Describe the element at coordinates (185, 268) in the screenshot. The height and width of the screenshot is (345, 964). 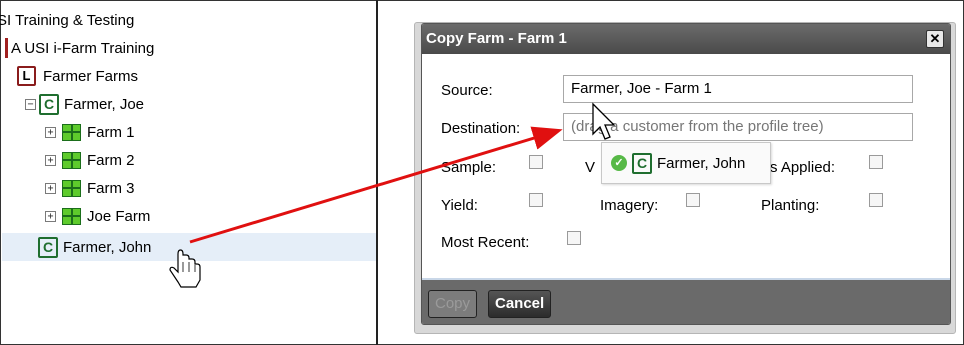
I see `hand-pointer-icon` at that location.